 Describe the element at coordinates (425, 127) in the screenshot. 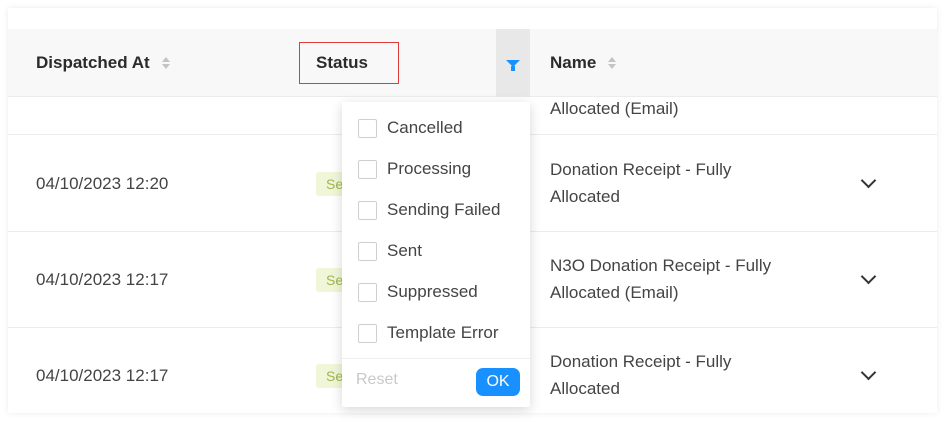

I see `filter-option-label: Cancelled` at that location.